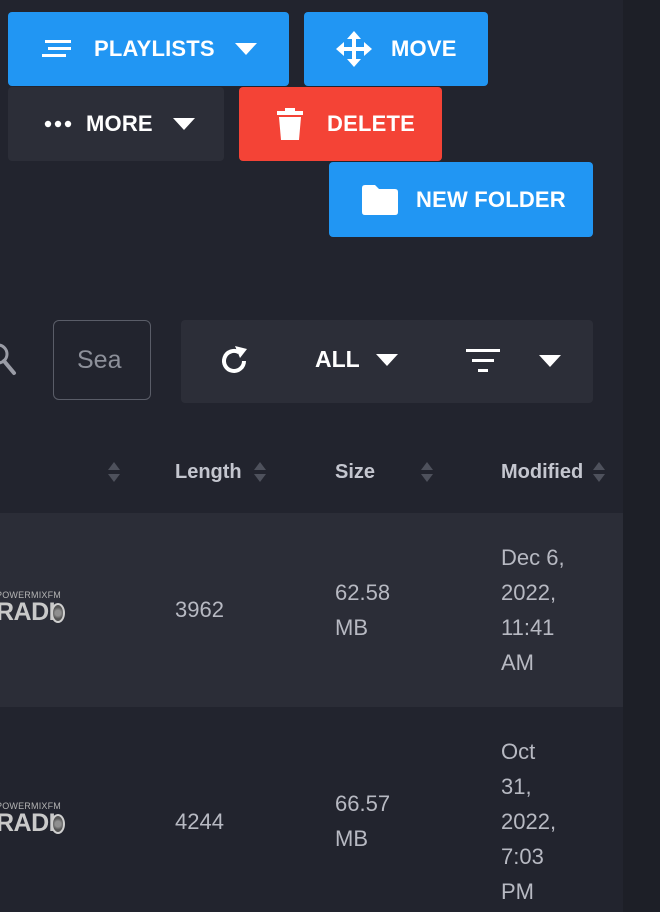  What do you see at coordinates (234, 361) in the screenshot?
I see `refresh-icon` at bounding box center [234, 361].